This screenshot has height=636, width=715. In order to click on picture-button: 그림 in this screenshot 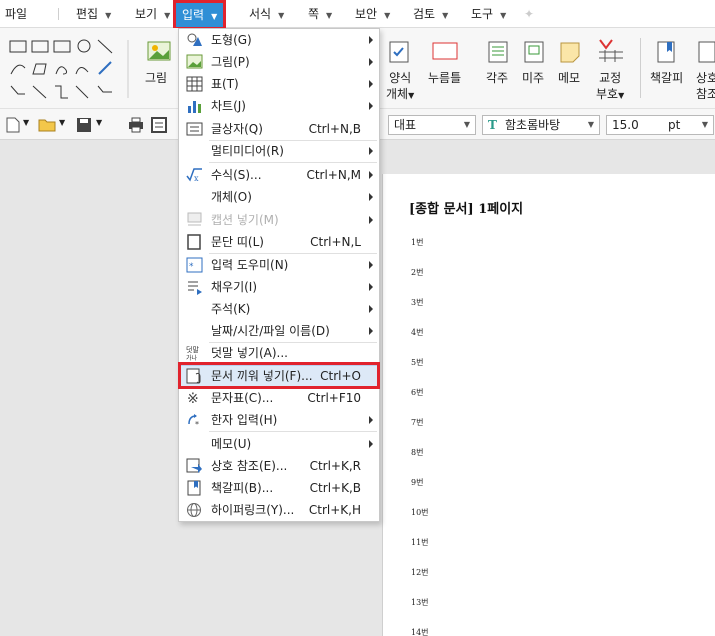, I will do `click(156, 78)`.